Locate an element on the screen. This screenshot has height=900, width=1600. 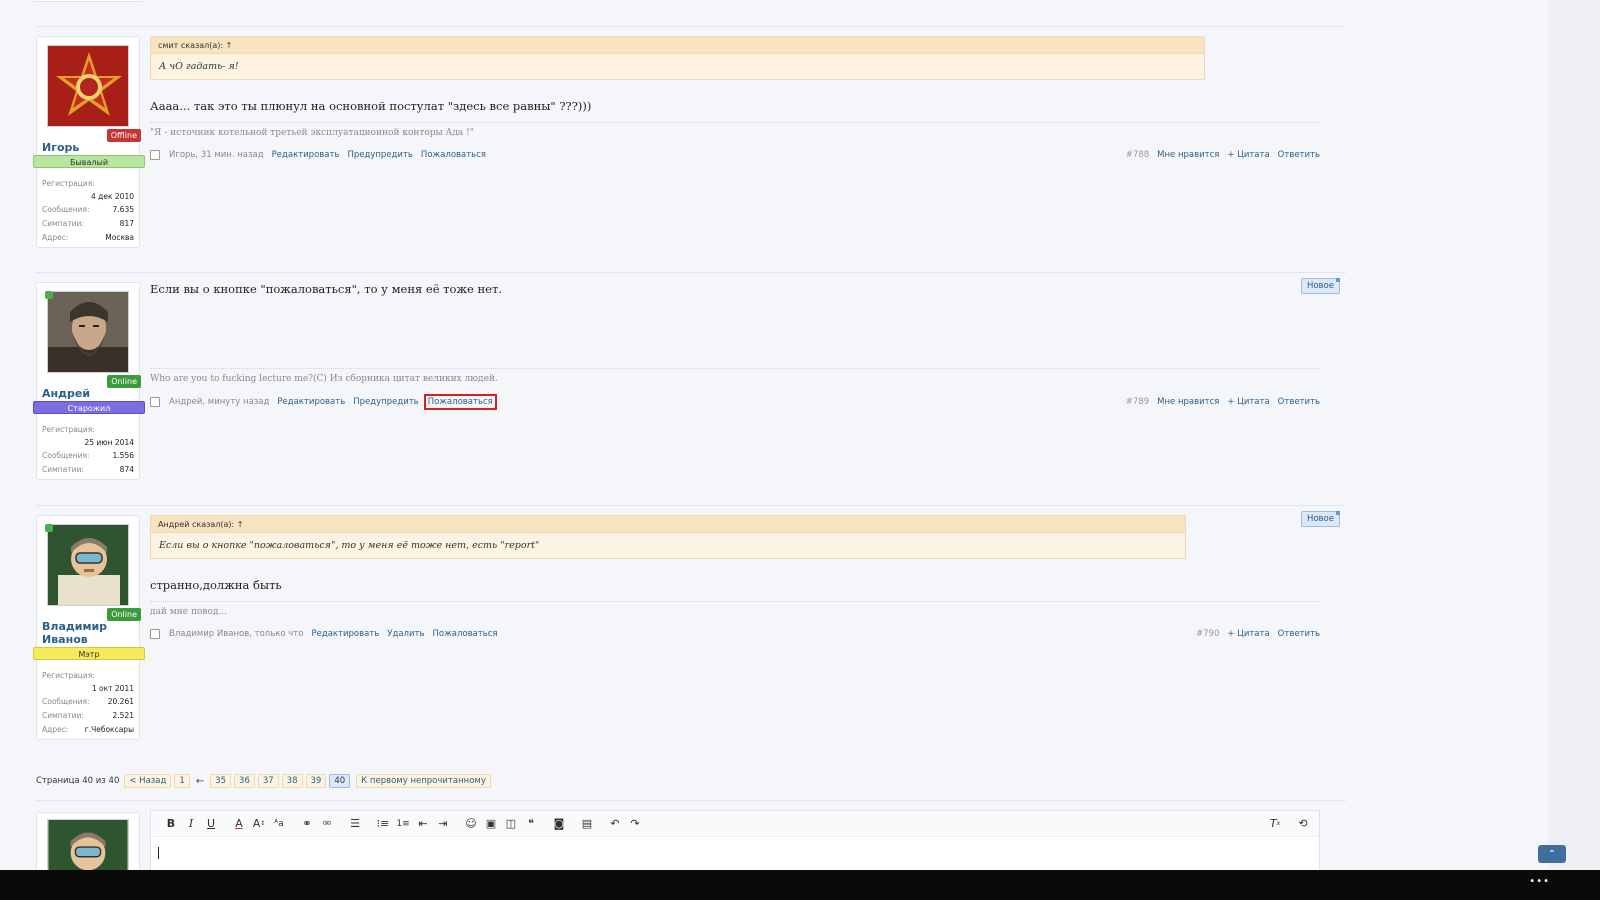
stat-label: Симпатии: is located at coordinates (63, 469).